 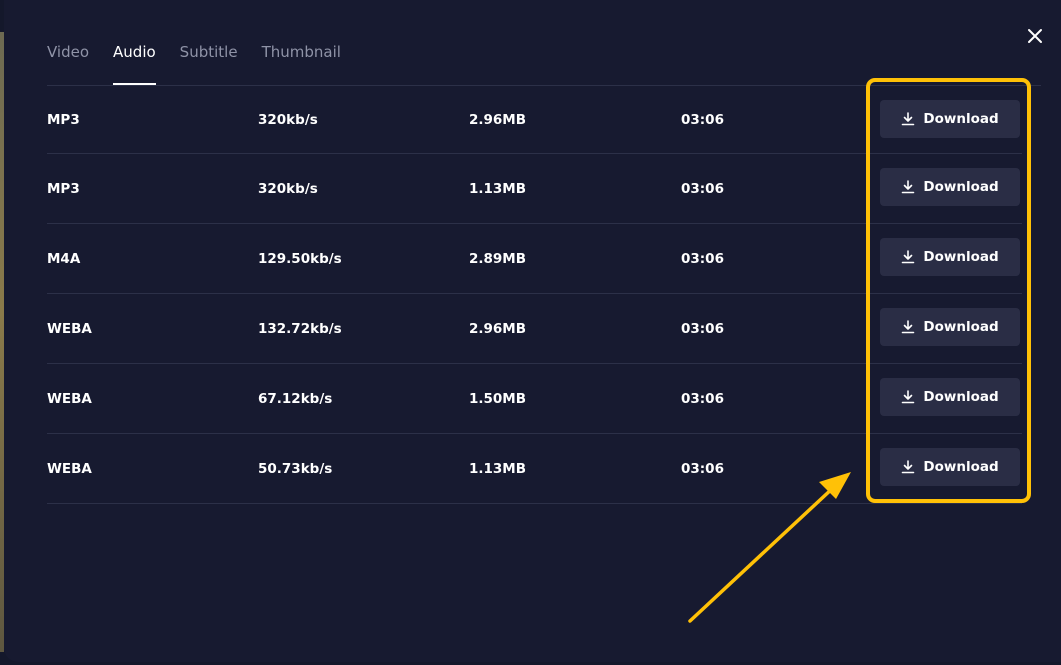 I want to click on close-button, so click(x=1035, y=36).